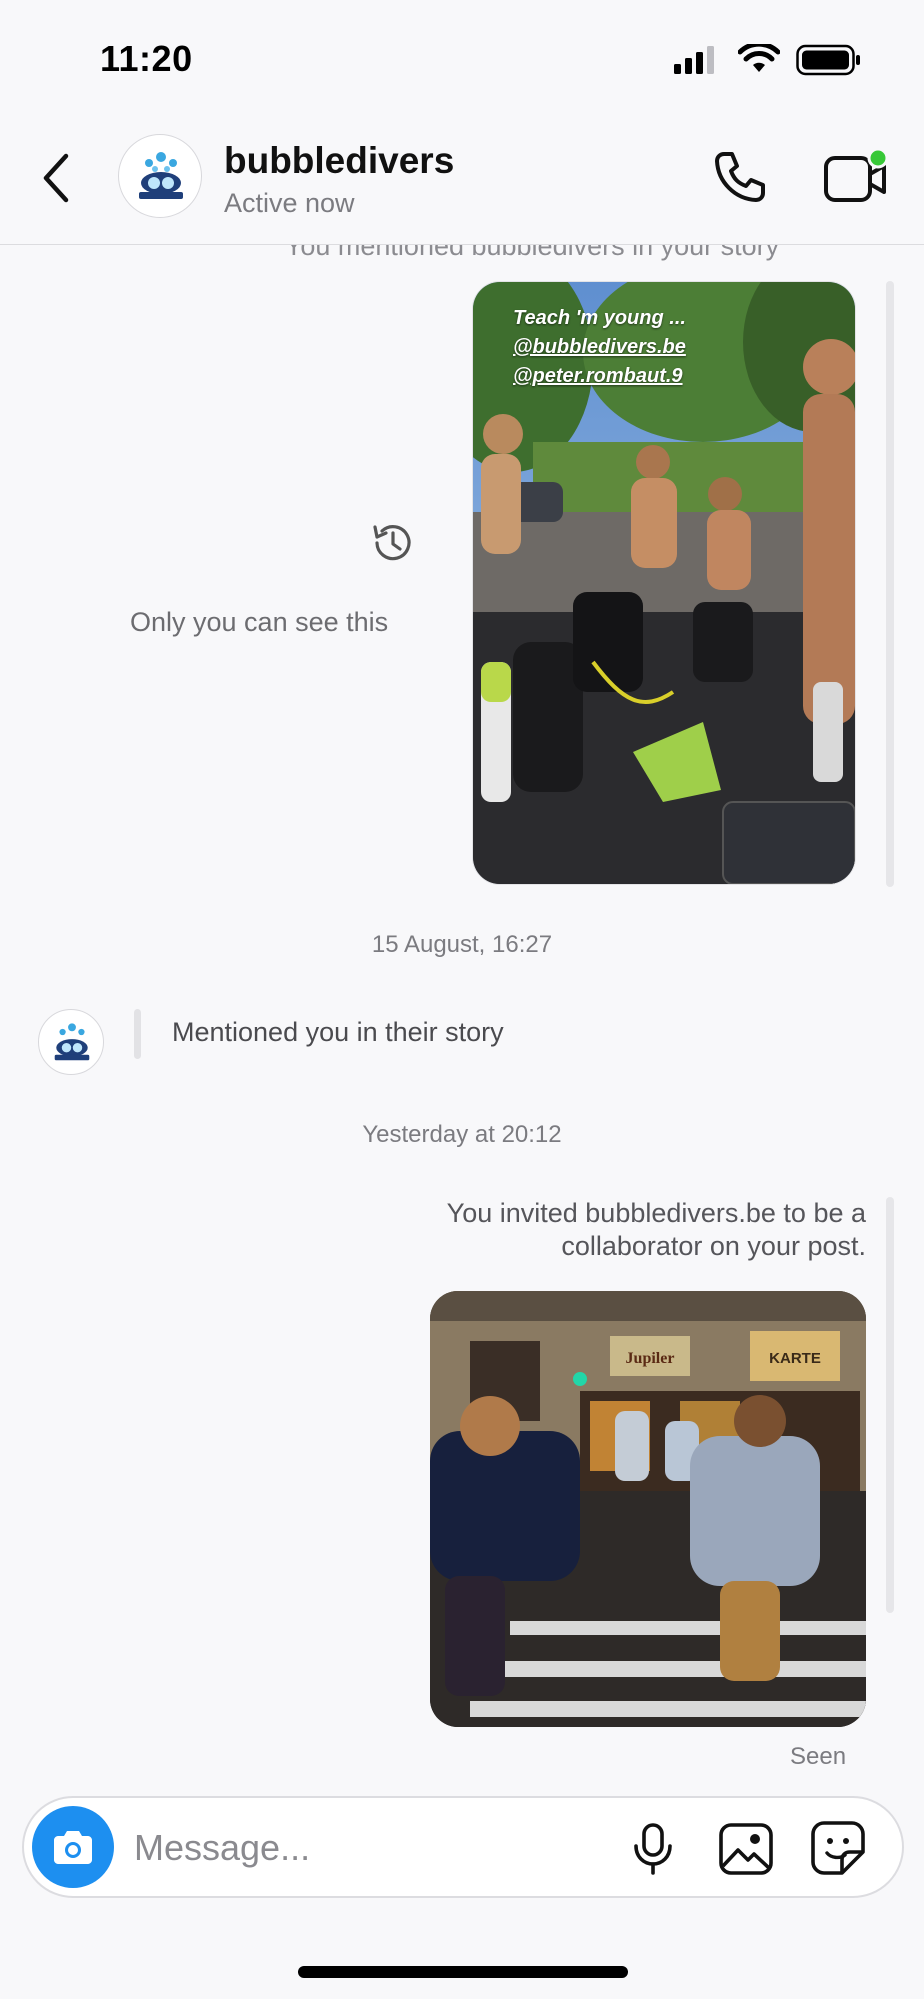 Image resolution: width=924 pixels, height=1999 pixels. Describe the element at coordinates (694, 60) in the screenshot. I see `signal-icon` at that location.